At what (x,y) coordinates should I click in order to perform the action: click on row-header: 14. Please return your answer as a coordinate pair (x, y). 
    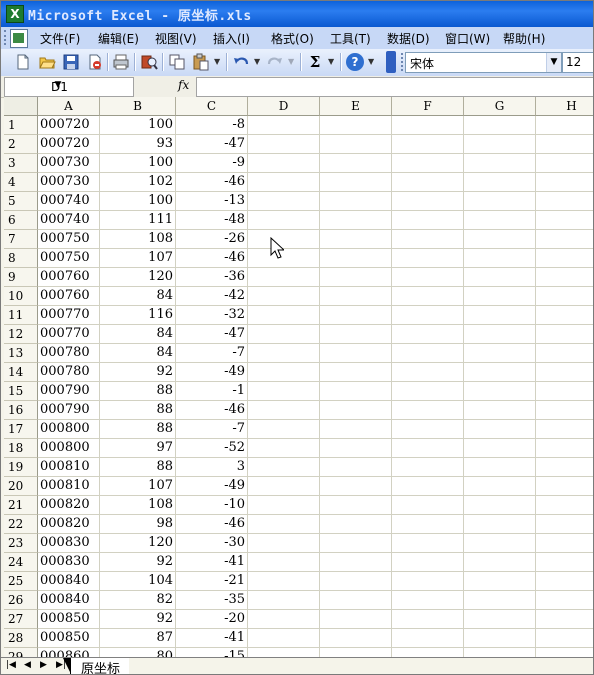
    Looking at the image, I should click on (21, 372).